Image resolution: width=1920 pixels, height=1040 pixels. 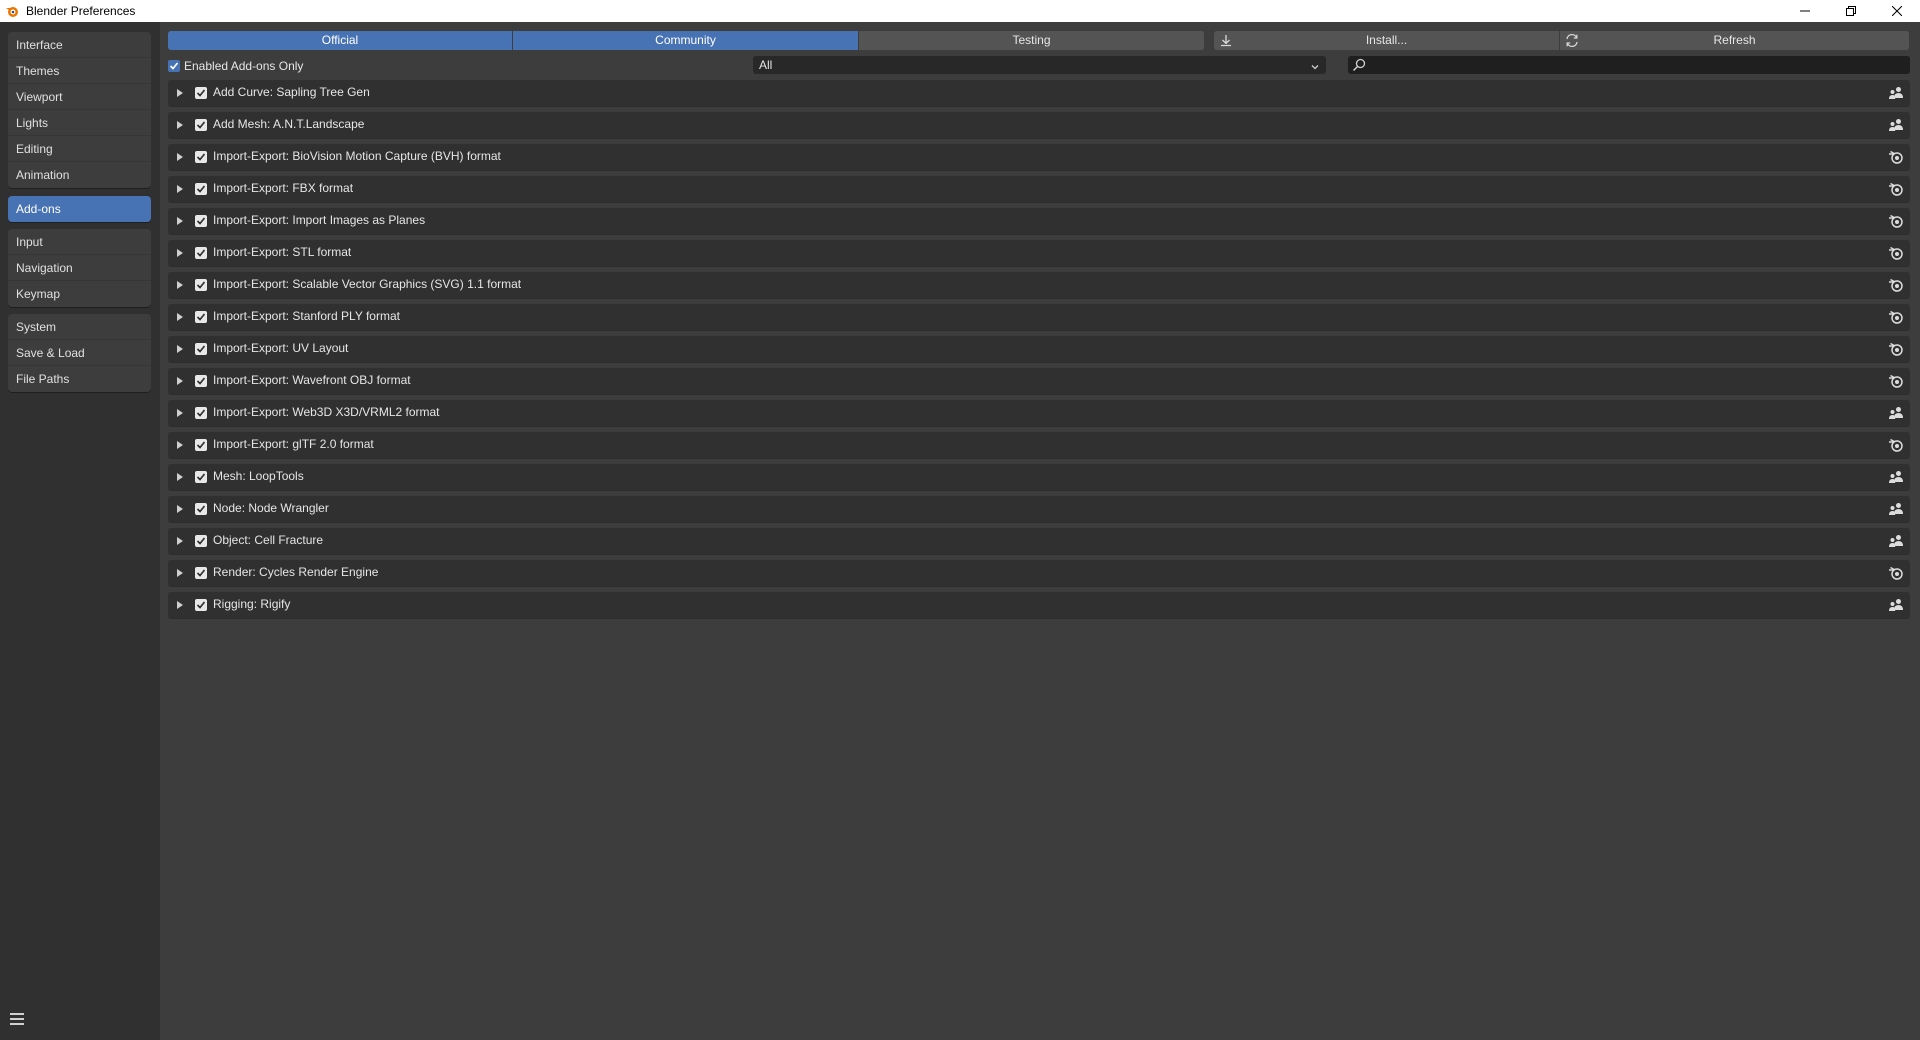 I want to click on addon-row: Mesh: LoopTools, so click(x=1039, y=477).